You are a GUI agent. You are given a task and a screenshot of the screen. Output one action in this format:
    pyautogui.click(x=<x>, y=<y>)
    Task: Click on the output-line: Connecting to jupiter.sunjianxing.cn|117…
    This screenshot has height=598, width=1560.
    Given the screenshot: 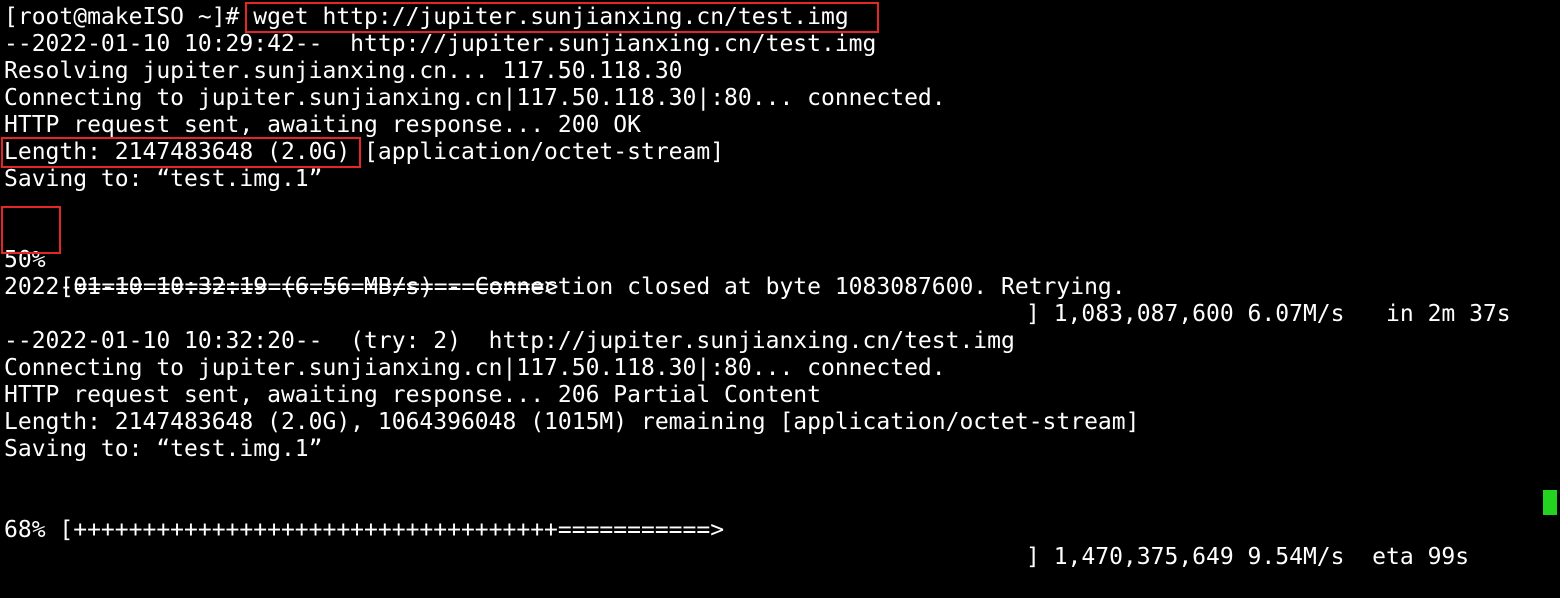 What is the action you would take?
    pyautogui.click(x=475, y=98)
    